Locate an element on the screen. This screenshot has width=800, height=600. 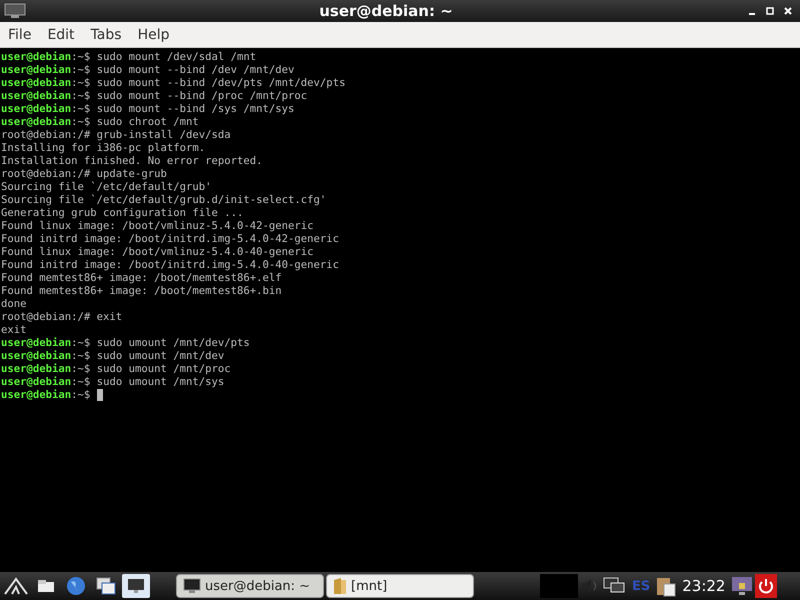
command-text: sudo chroot /mnt is located at coordinates (147, 122).